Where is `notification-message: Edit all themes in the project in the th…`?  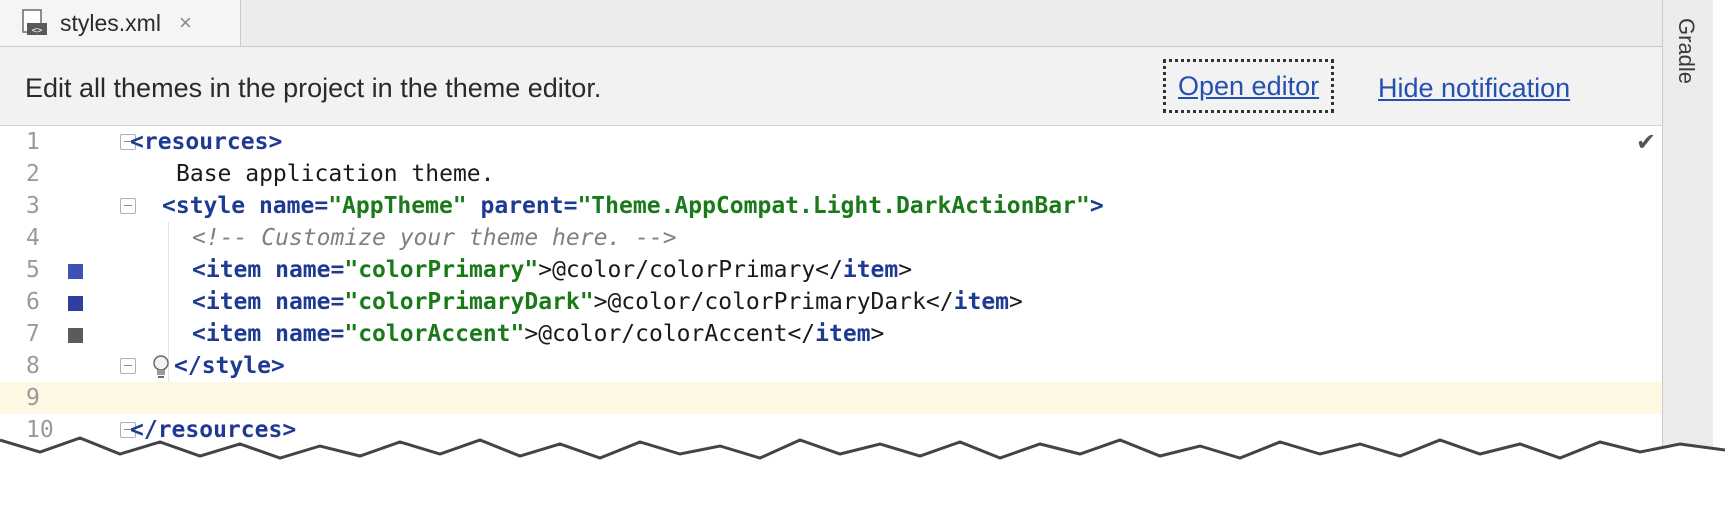
notification-message: Edit all themes in the project in the th… is located at coordinates (313, 88).